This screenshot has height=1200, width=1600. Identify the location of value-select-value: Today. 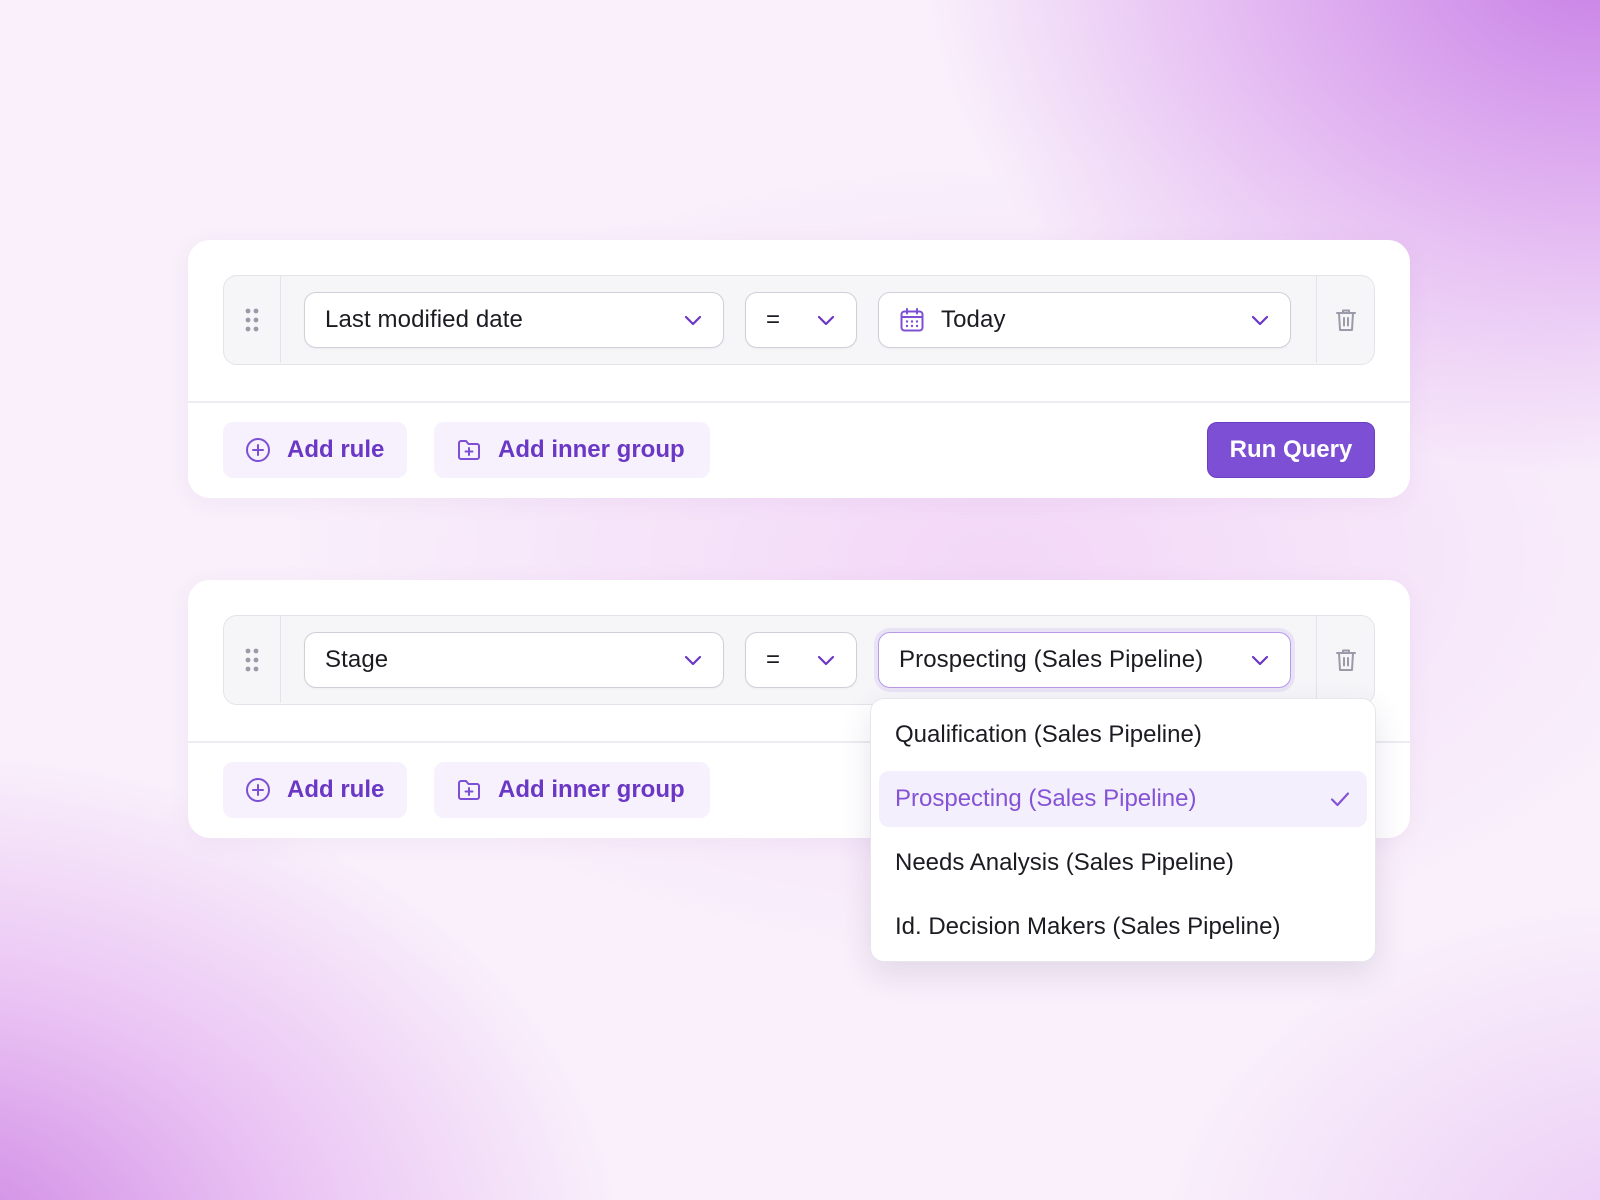
(973, 319).